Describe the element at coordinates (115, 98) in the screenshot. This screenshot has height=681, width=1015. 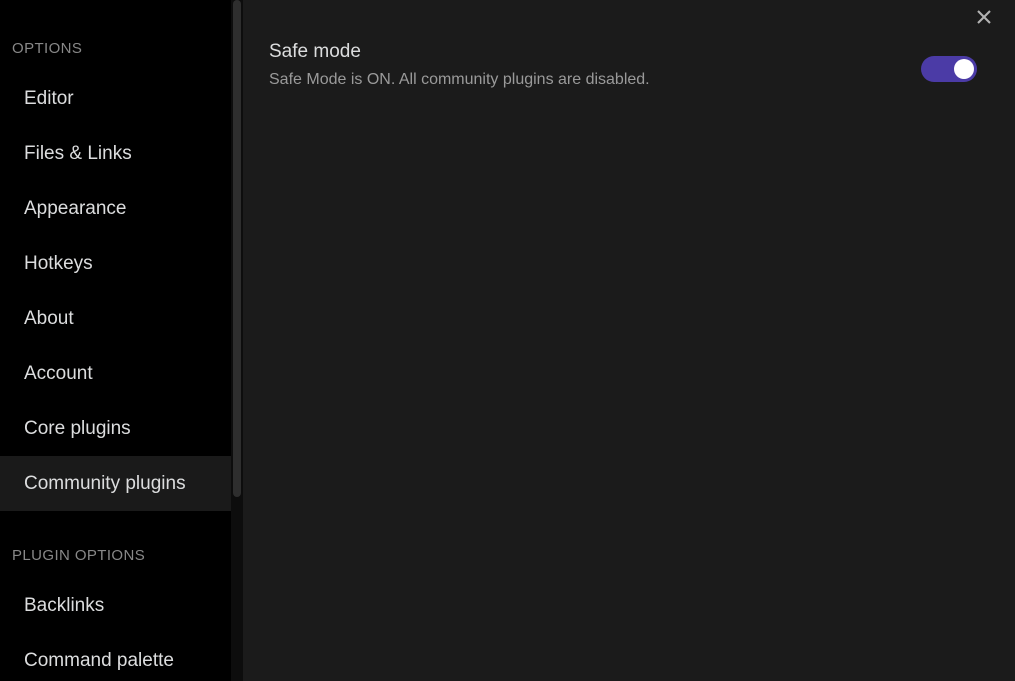
I see `sidebar-item-editor: Editor` at that location.